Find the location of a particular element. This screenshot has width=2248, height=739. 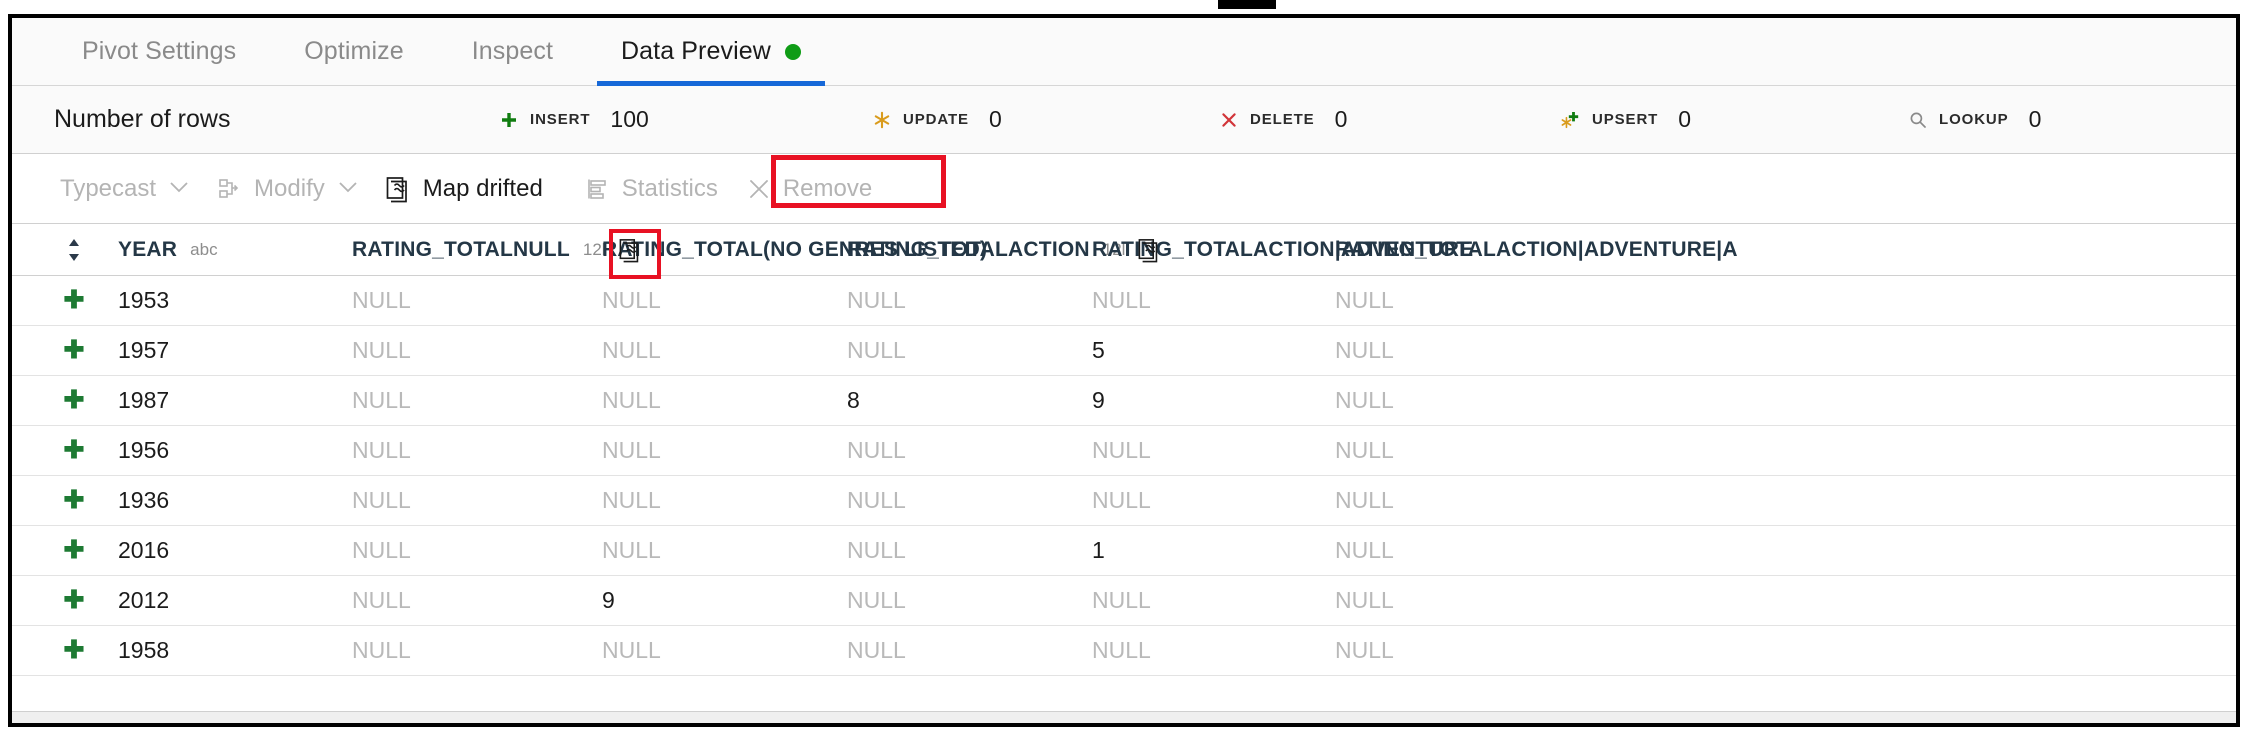

modify-button: Modify is located at coordinates (287, 189).